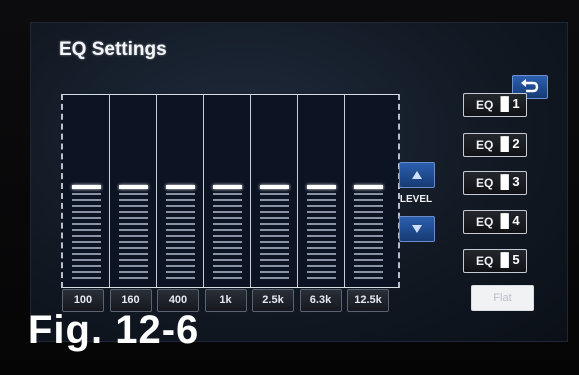 The width and height of the screenshot is (579, 375). I want to click on frequency-button: 2.5k, so click(273, 300).